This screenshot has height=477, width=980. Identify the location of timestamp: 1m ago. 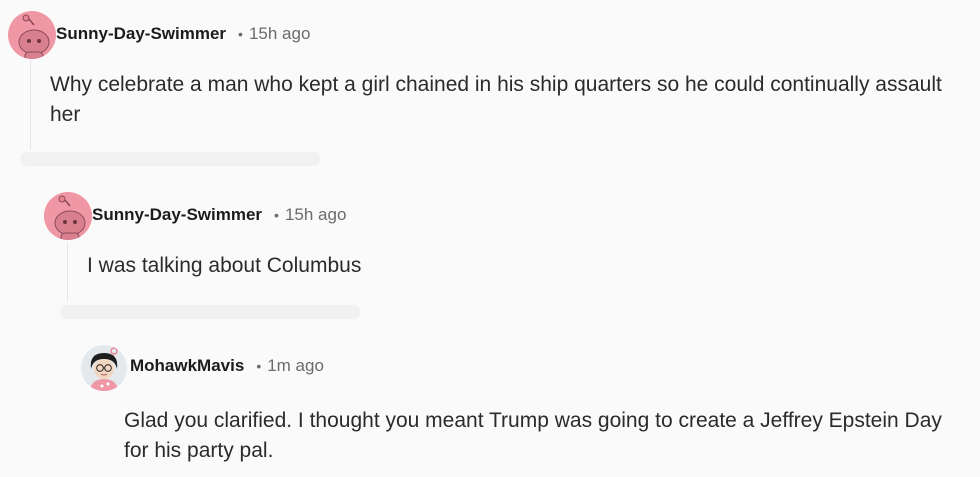
(295, 366).